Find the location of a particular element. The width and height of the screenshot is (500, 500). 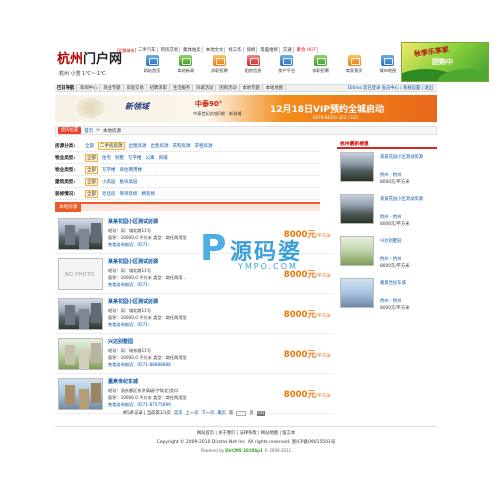

listing-title: 嘉奥世纪东城 is located at coordinates (123, 381).